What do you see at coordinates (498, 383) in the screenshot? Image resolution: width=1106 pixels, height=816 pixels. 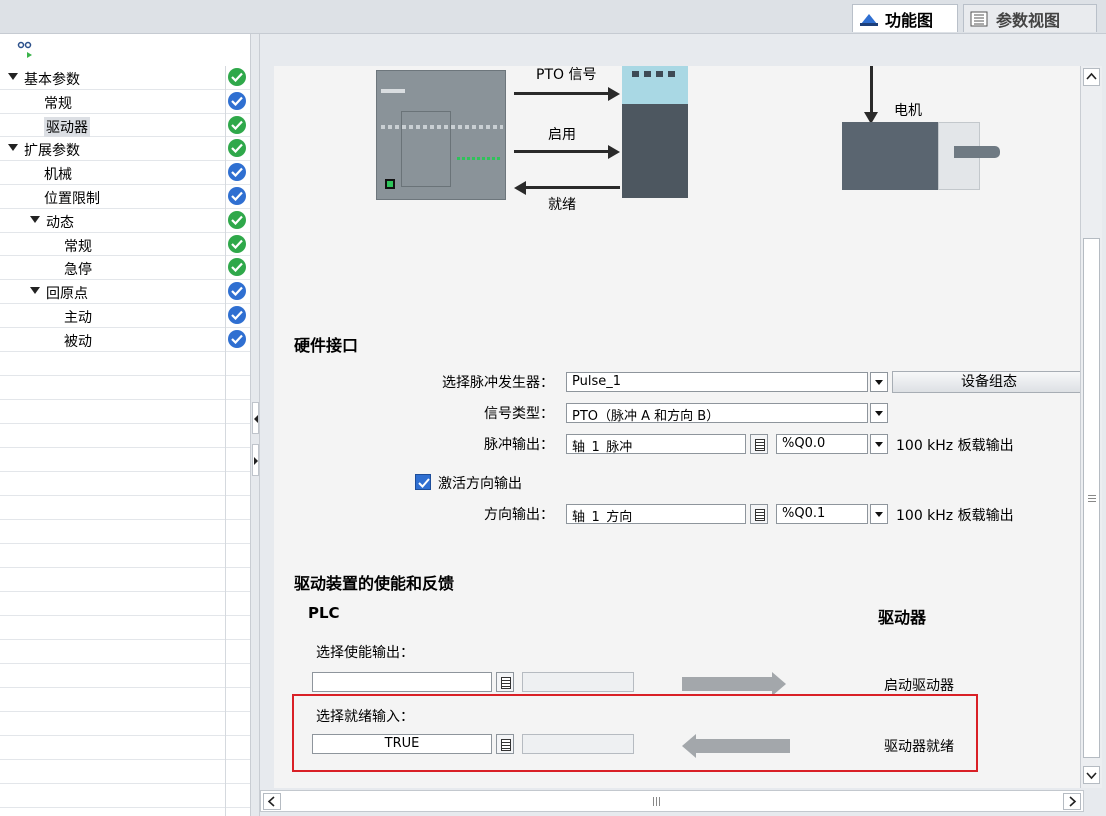 I see `pulse-generator-label: 选择脉冲发生器：` at bounding box center [498, 383].